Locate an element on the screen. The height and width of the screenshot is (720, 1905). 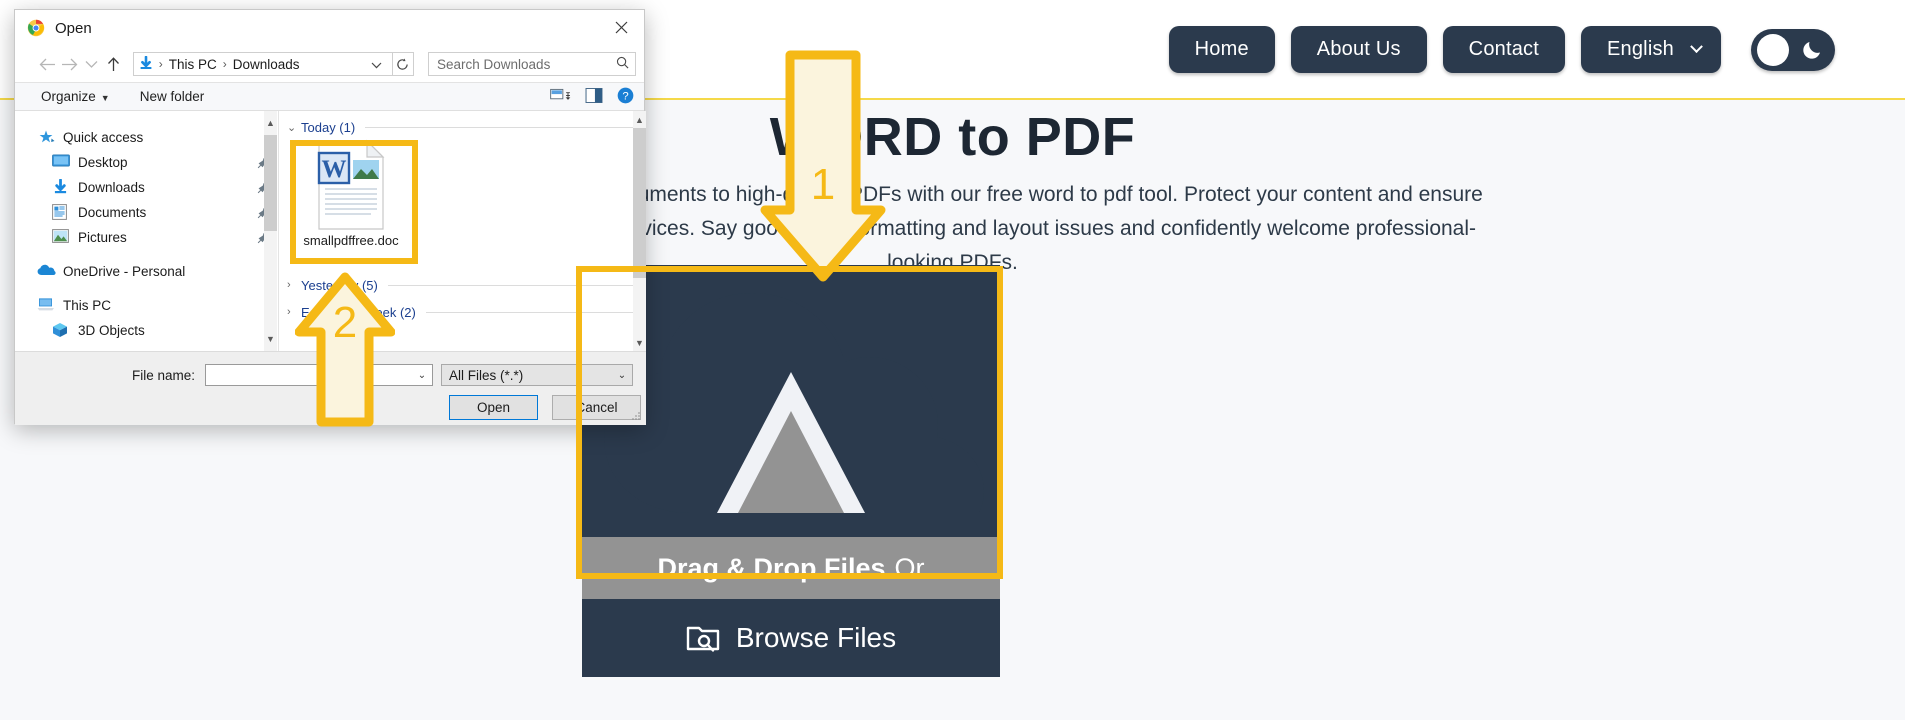
folder-search-icon is located at coordinates (703, 639).